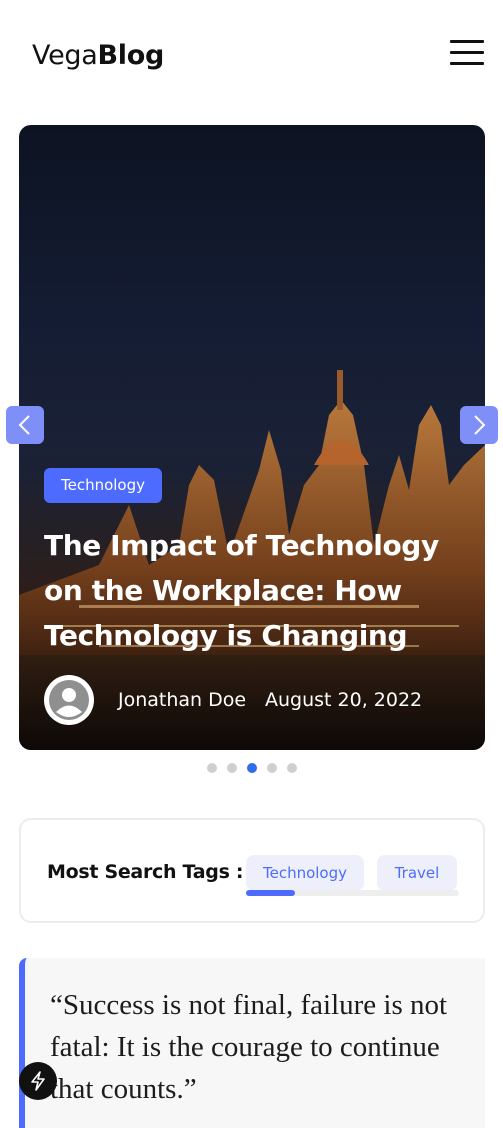 The height and width of the screenshot is (1128, 503). What do you see at coordinates (130, 55) in the screenshot?
I see `logo-bold-text: Blog` at bounding box center [130, 55].